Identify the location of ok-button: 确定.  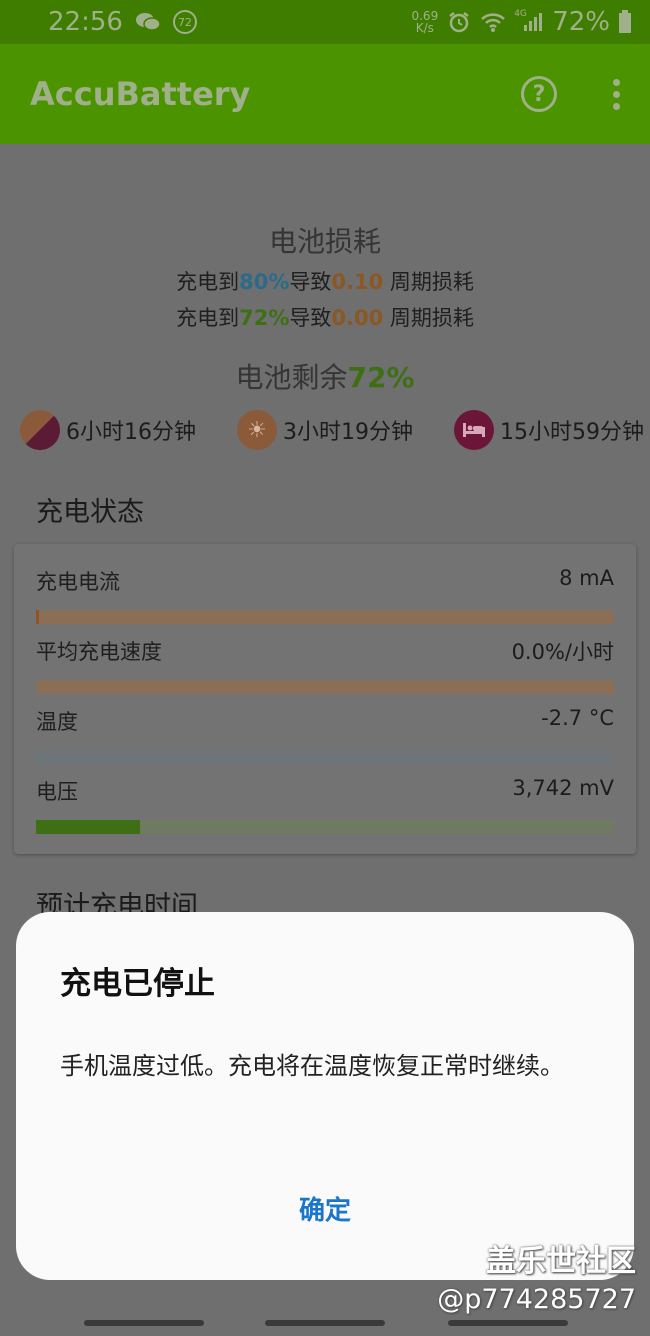
(325, 1208).